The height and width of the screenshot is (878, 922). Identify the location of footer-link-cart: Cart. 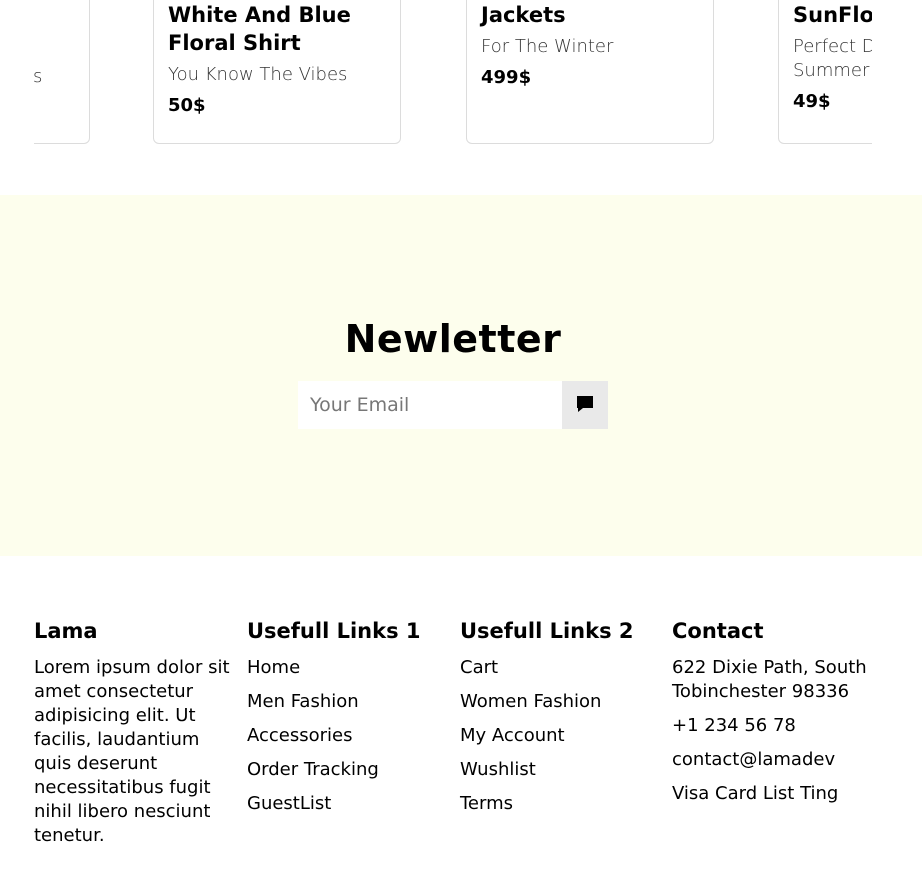
(547, 668).